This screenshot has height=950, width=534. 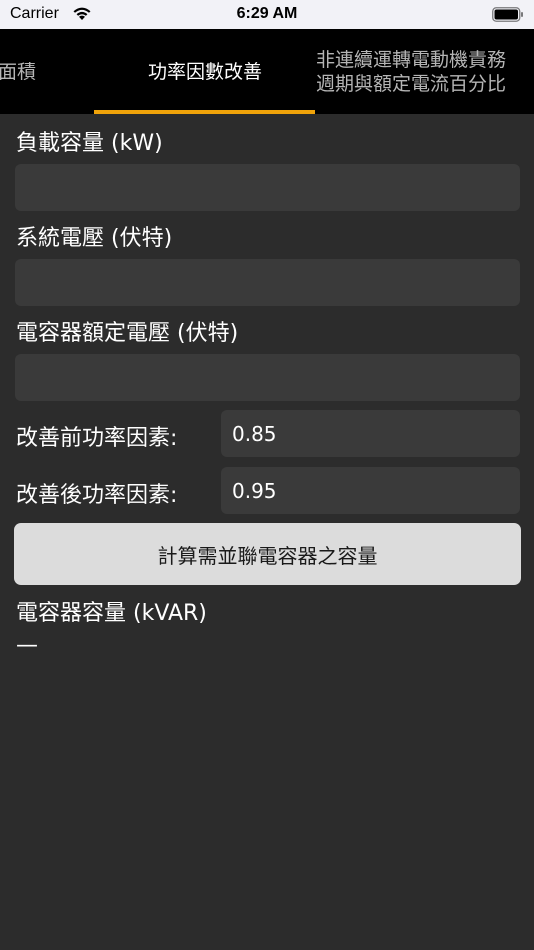 I want to click on calculate-button: 計算需並聯電容器之容量, so click(x=267, y=554).